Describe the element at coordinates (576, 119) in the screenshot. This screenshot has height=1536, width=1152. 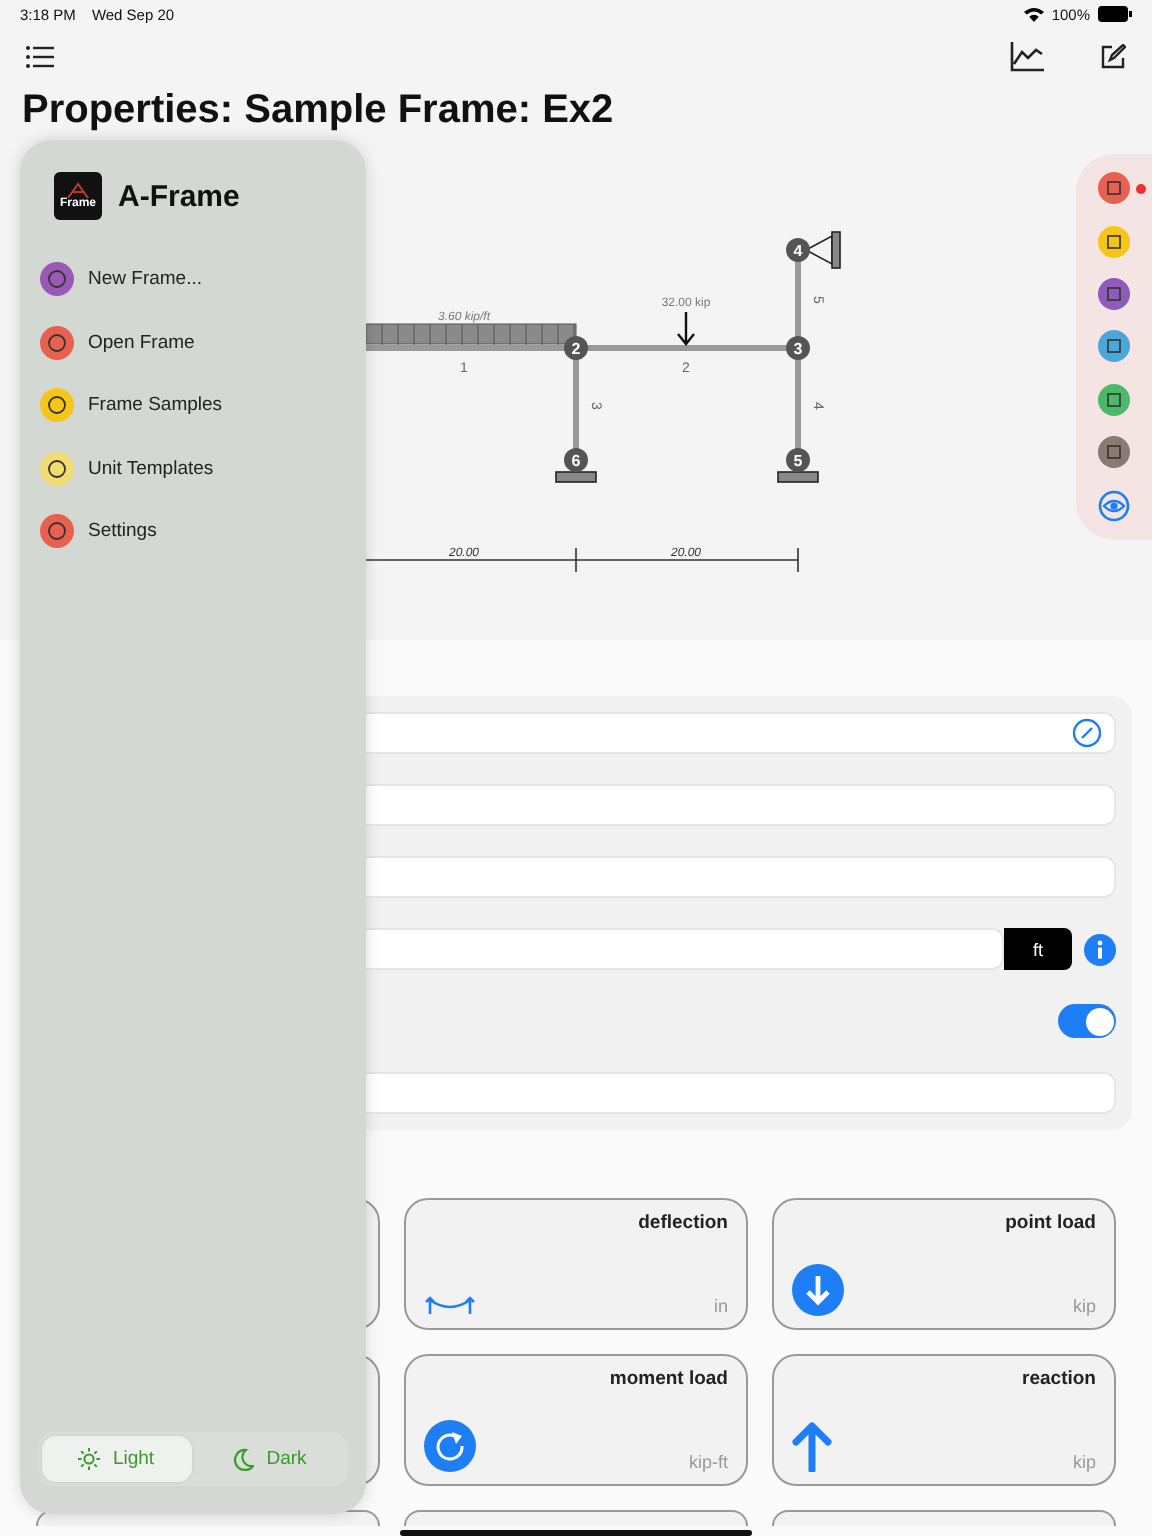
I see `page-title: Properties: Sample Frame: Ex2` at that location.